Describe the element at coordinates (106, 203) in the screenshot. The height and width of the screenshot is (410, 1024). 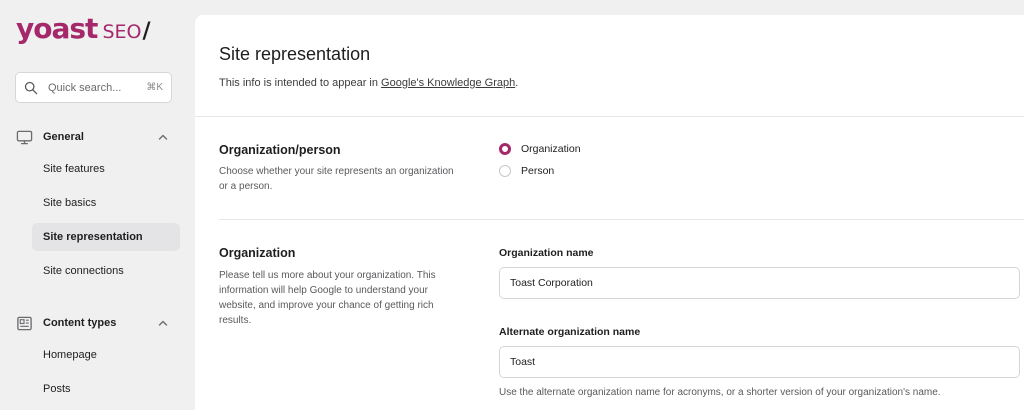
I see `sidebar-item-site-basics: Site basics` at that location.